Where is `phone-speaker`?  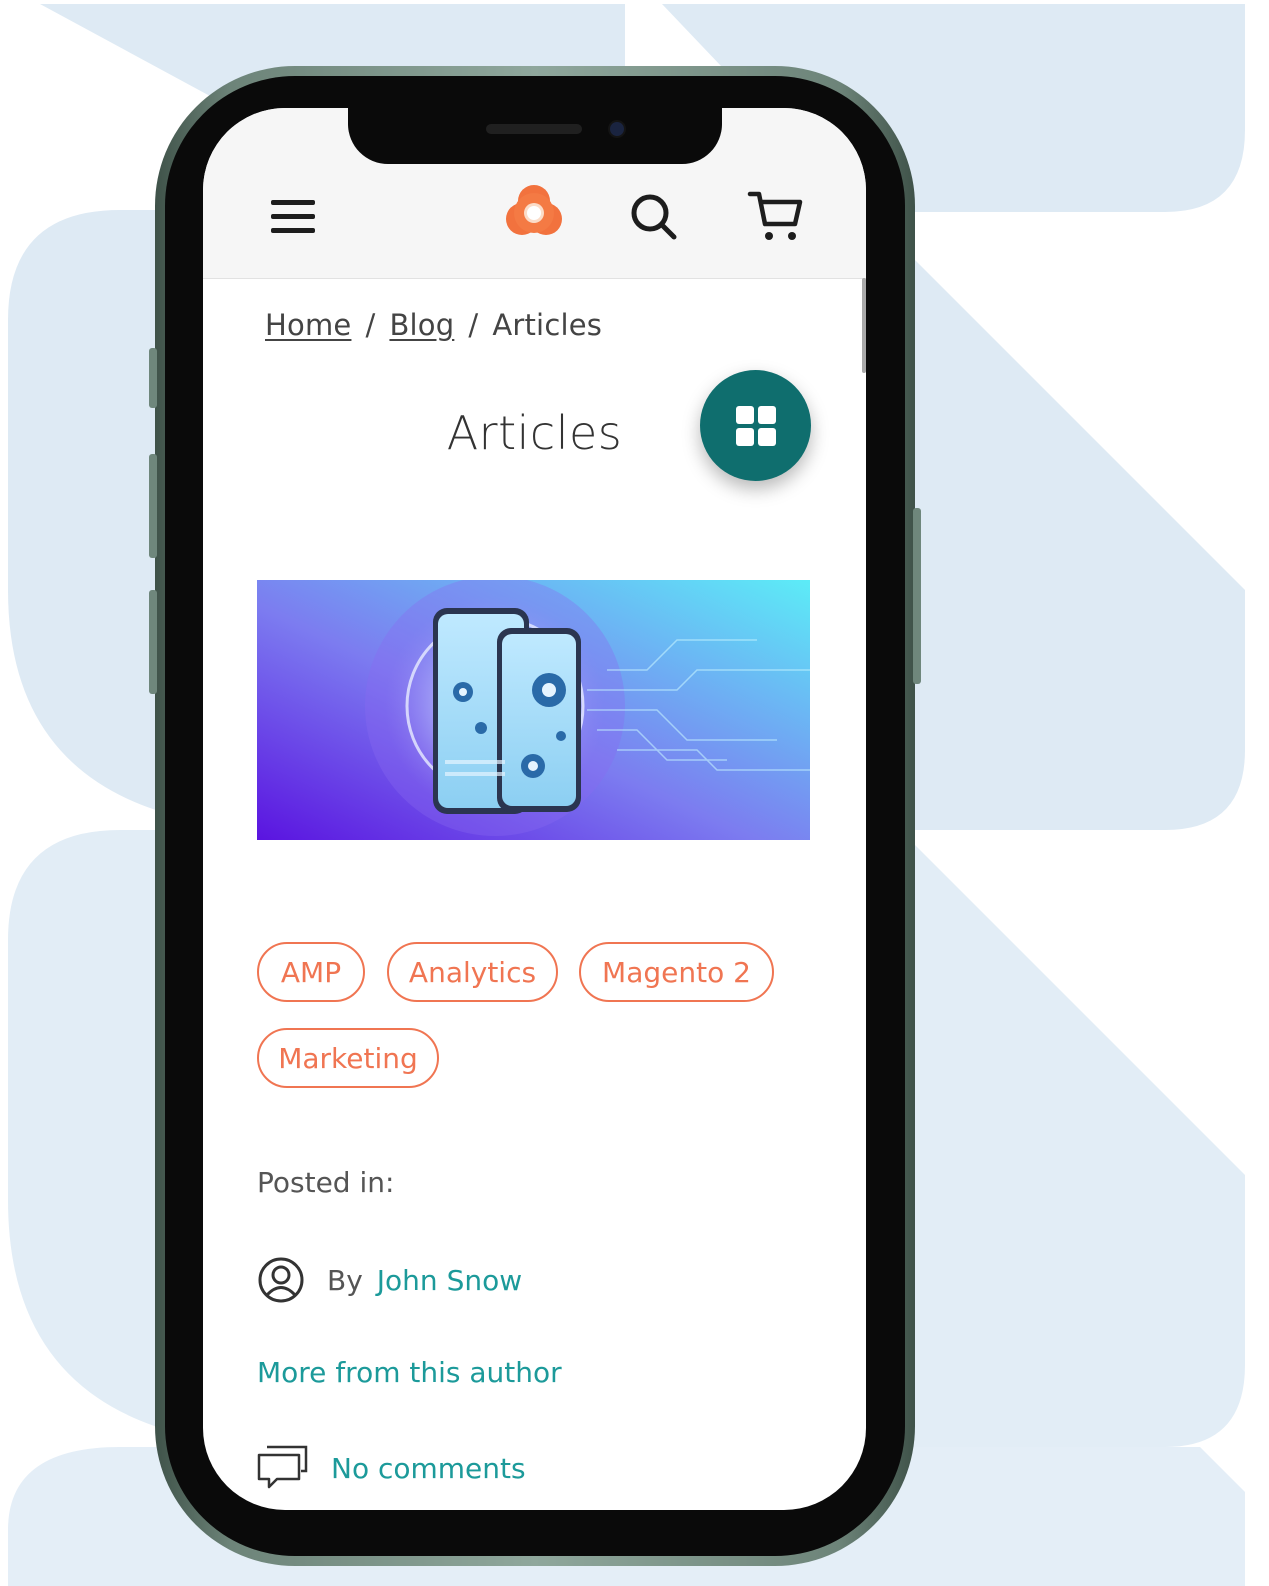
phone-speaker is located at coordinates (534, 129).